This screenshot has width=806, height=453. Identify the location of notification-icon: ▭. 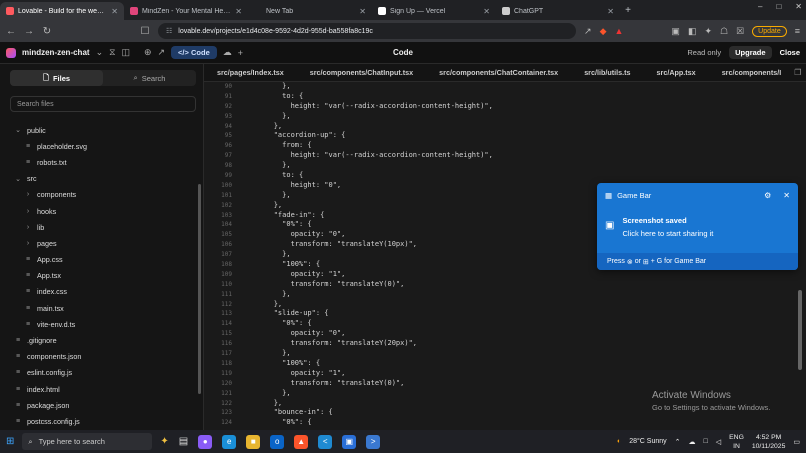
(796, 442).